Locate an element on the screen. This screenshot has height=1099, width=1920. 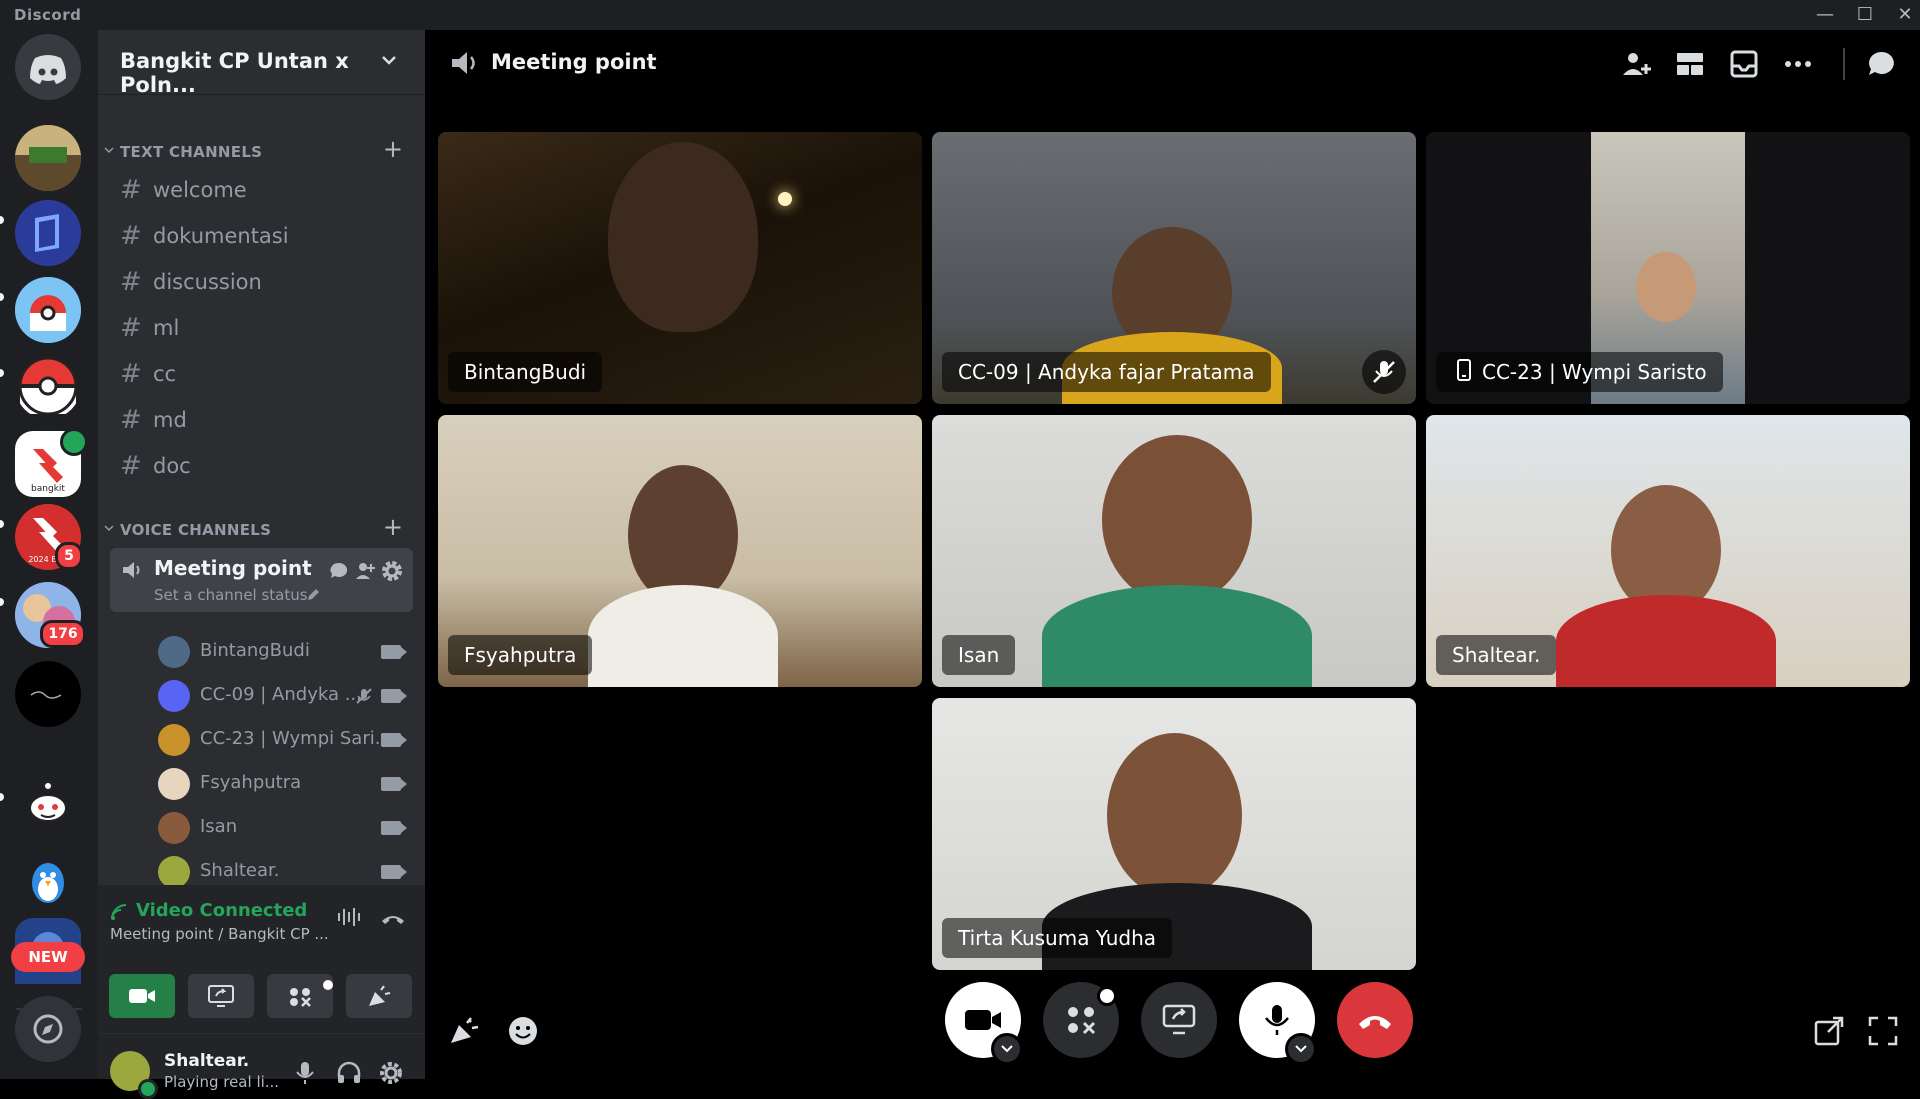
participant-name-label: Shaltear. is located at coordinates (1496, 655).